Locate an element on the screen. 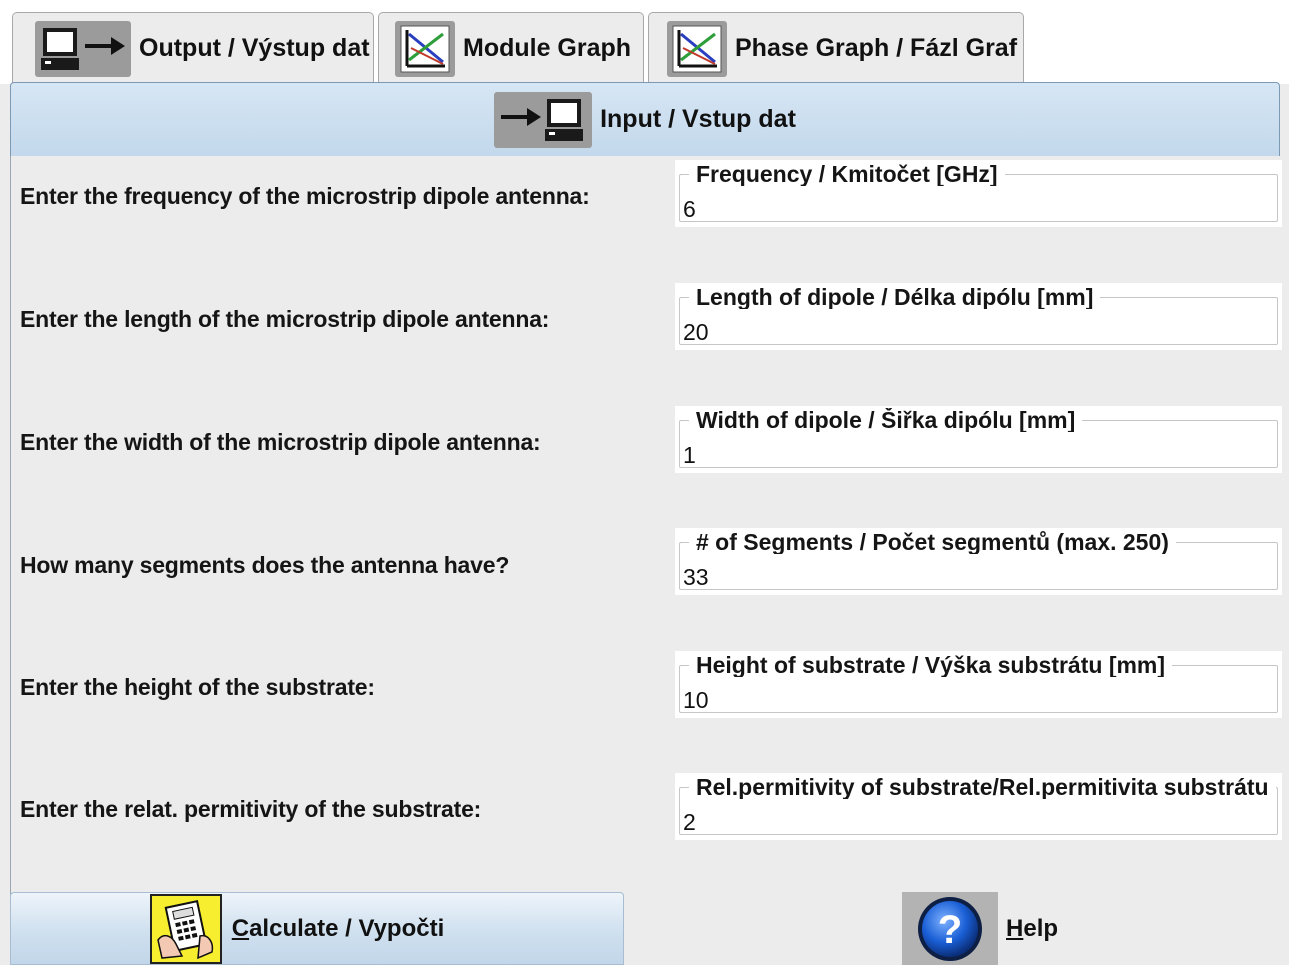 This screenshot has width=1289, height=969. tab-output: Output / Výstup dat is located at coordinates (193, 48).